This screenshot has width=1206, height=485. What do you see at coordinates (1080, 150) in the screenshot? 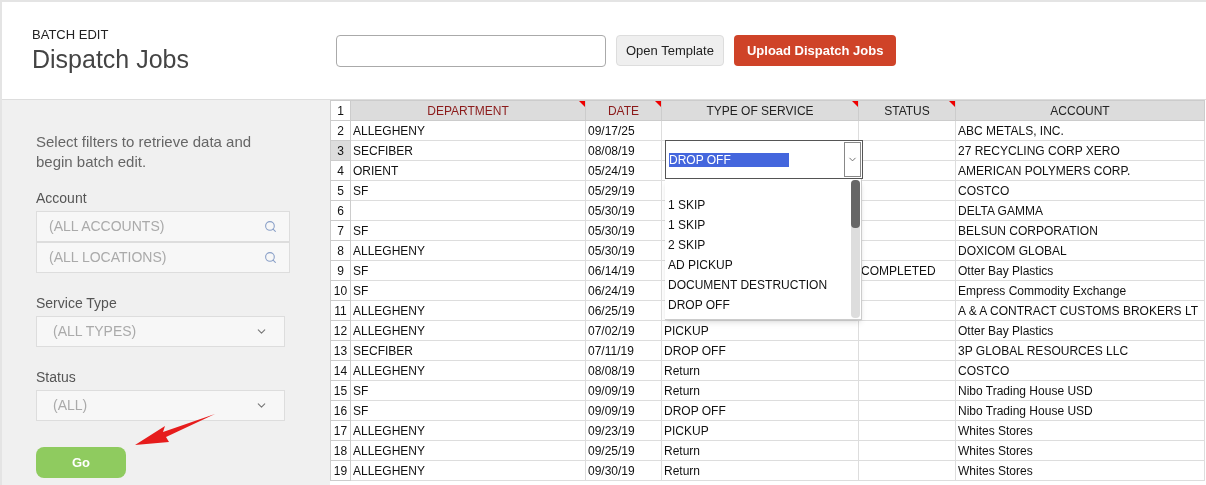
I see `table-cell: 27 RECYCLING CORP XERO` at bounding box center [1080, 150].